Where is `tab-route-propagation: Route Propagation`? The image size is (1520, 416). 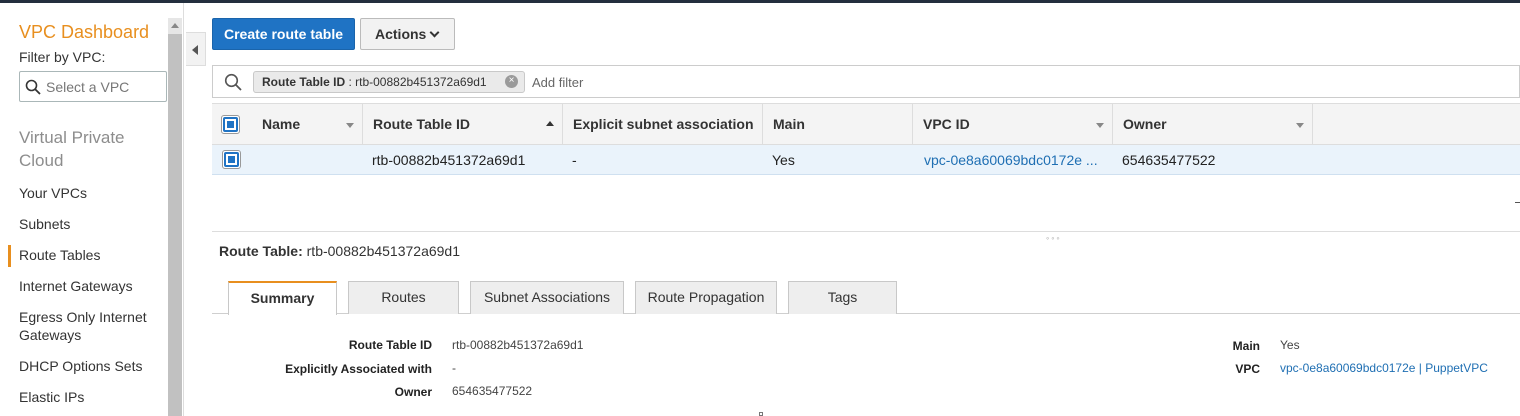 tab-route-propagation: Route Propagation is located at coordinates (706, 297).